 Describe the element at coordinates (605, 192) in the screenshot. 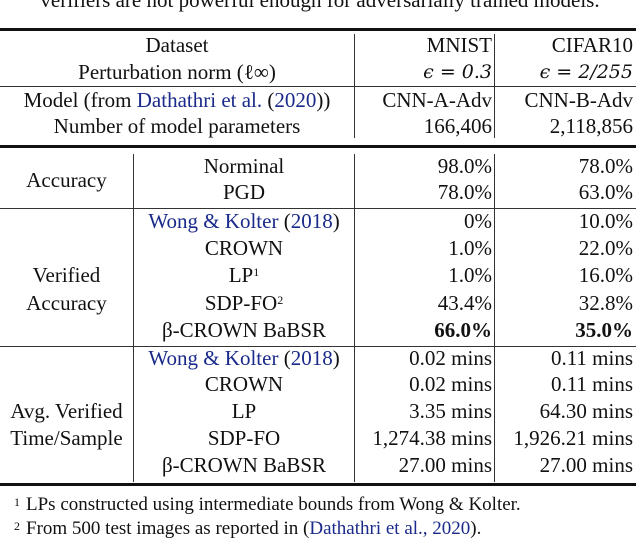

I see `value-cifar10: 63.0%` at that location.